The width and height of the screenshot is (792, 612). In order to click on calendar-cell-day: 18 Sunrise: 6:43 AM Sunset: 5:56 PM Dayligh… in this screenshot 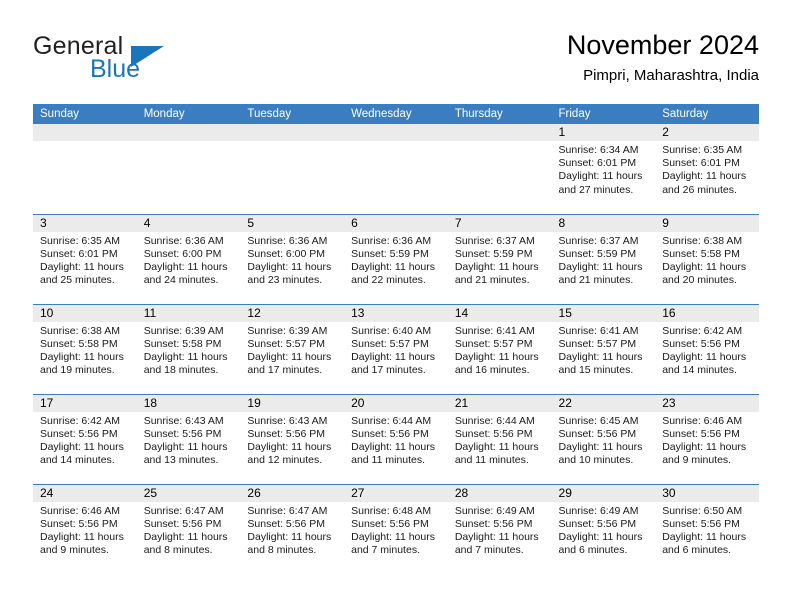, I will do `click(188, 438)`.